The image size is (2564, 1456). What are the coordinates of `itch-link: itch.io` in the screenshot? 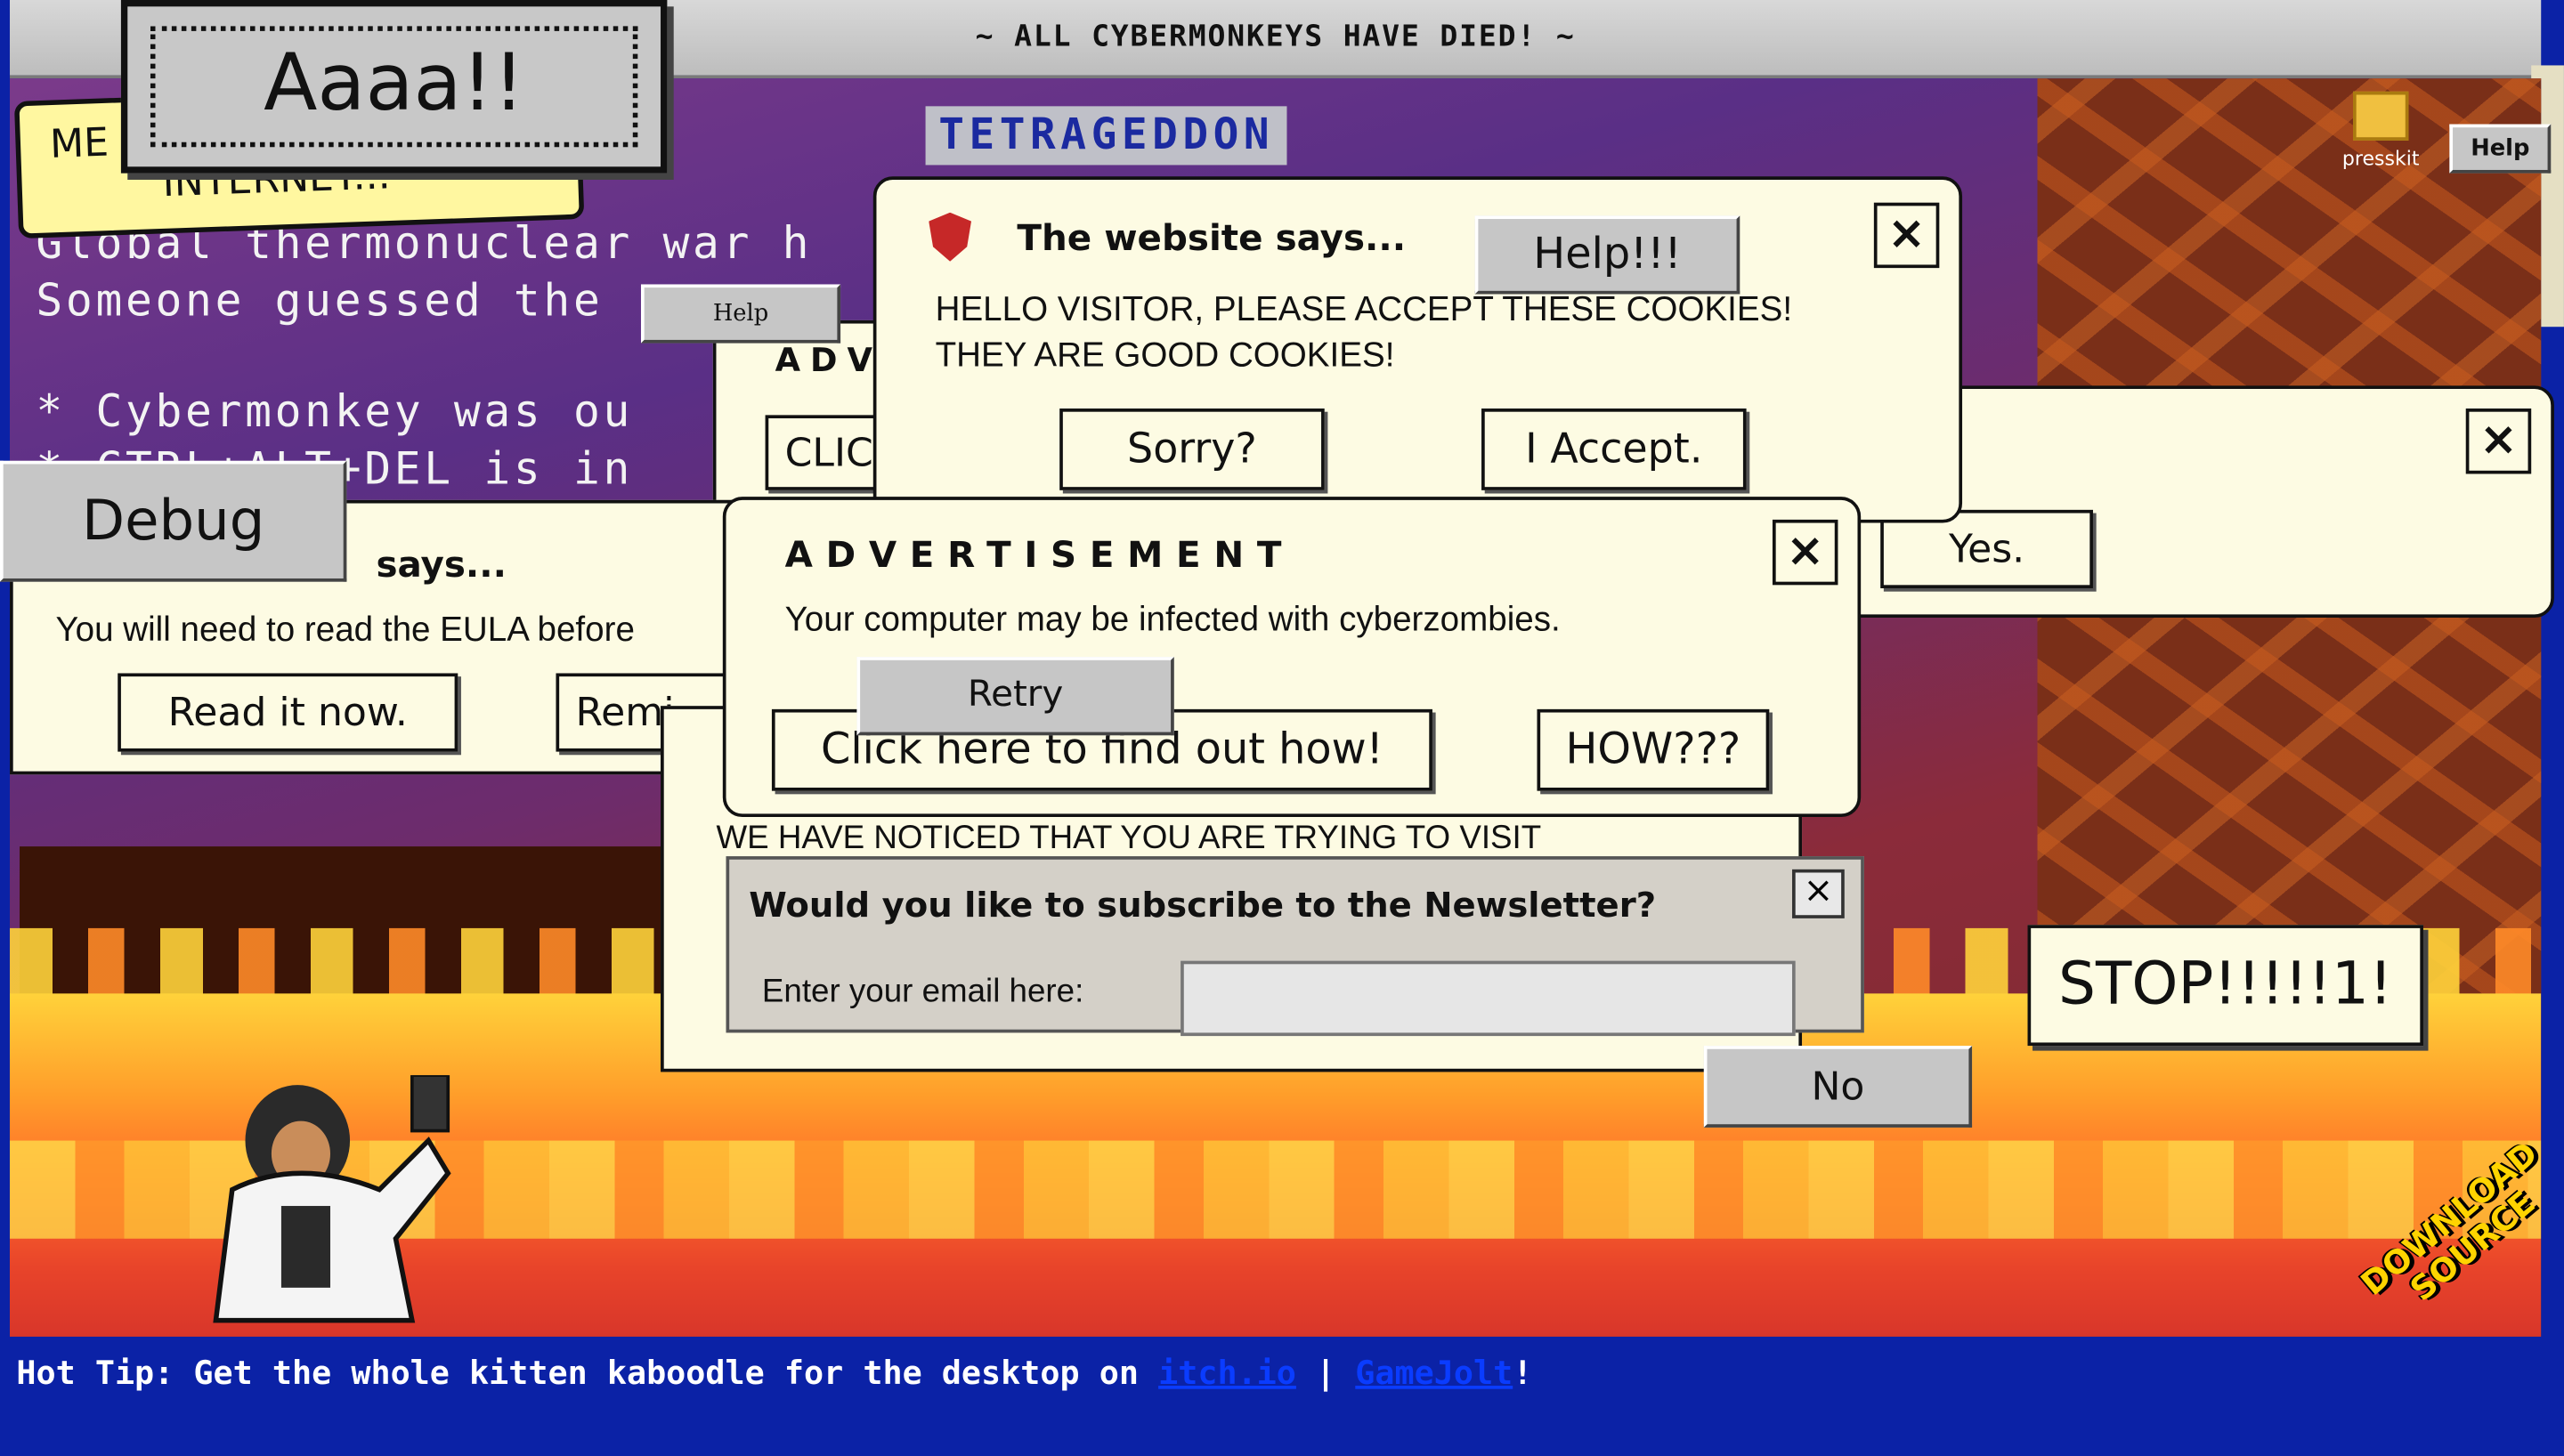 It's located at (1227, 1372).